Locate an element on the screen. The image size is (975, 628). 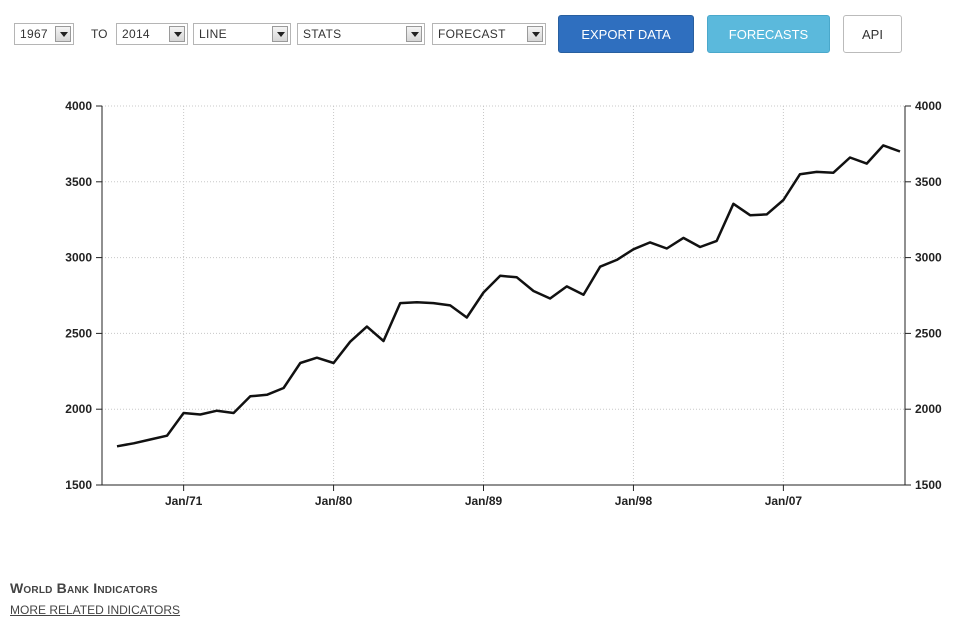
more-related-indicators-link: MORE RELATED INDICATORS is located at coordinates (95, 610).